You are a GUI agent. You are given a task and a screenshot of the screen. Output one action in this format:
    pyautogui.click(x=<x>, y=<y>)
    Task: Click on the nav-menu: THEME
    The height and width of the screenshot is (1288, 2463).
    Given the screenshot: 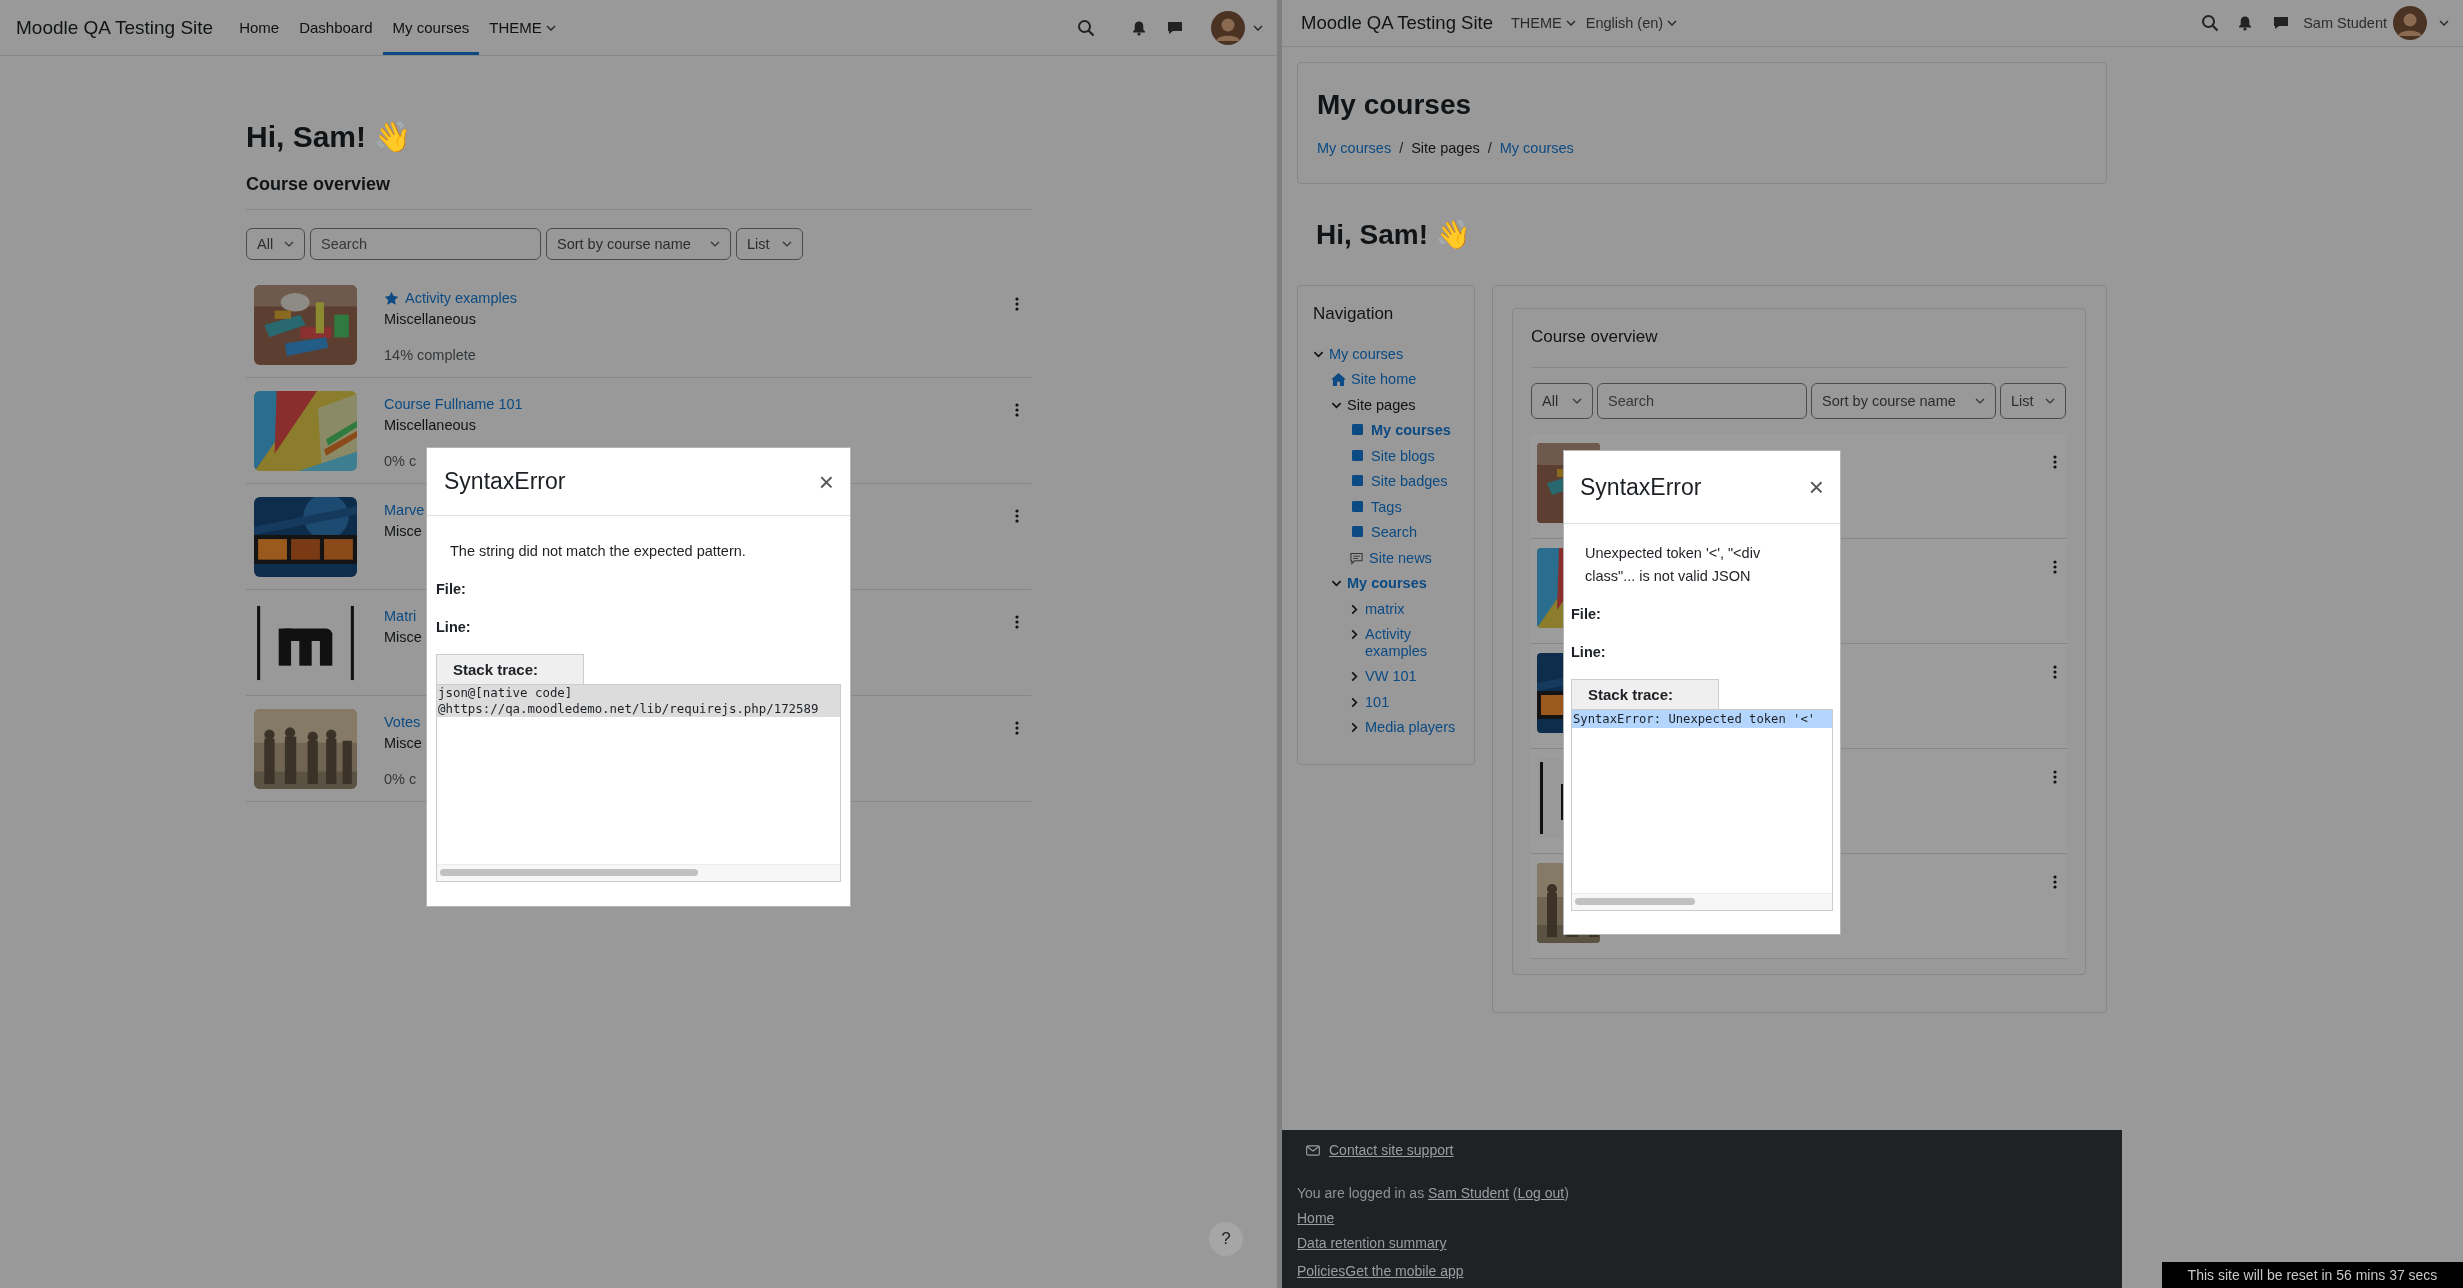 What is the action you would take?
    pyautogui.click(x=1543, y=23)
    